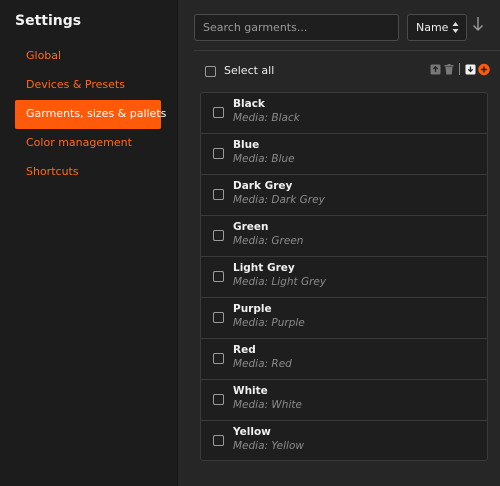 This screenshot has width=500, height=486. What do you see at coordinates (244, 350) in the screenshot?
I see `garment-name: Red` at bounding box center [244, 350].